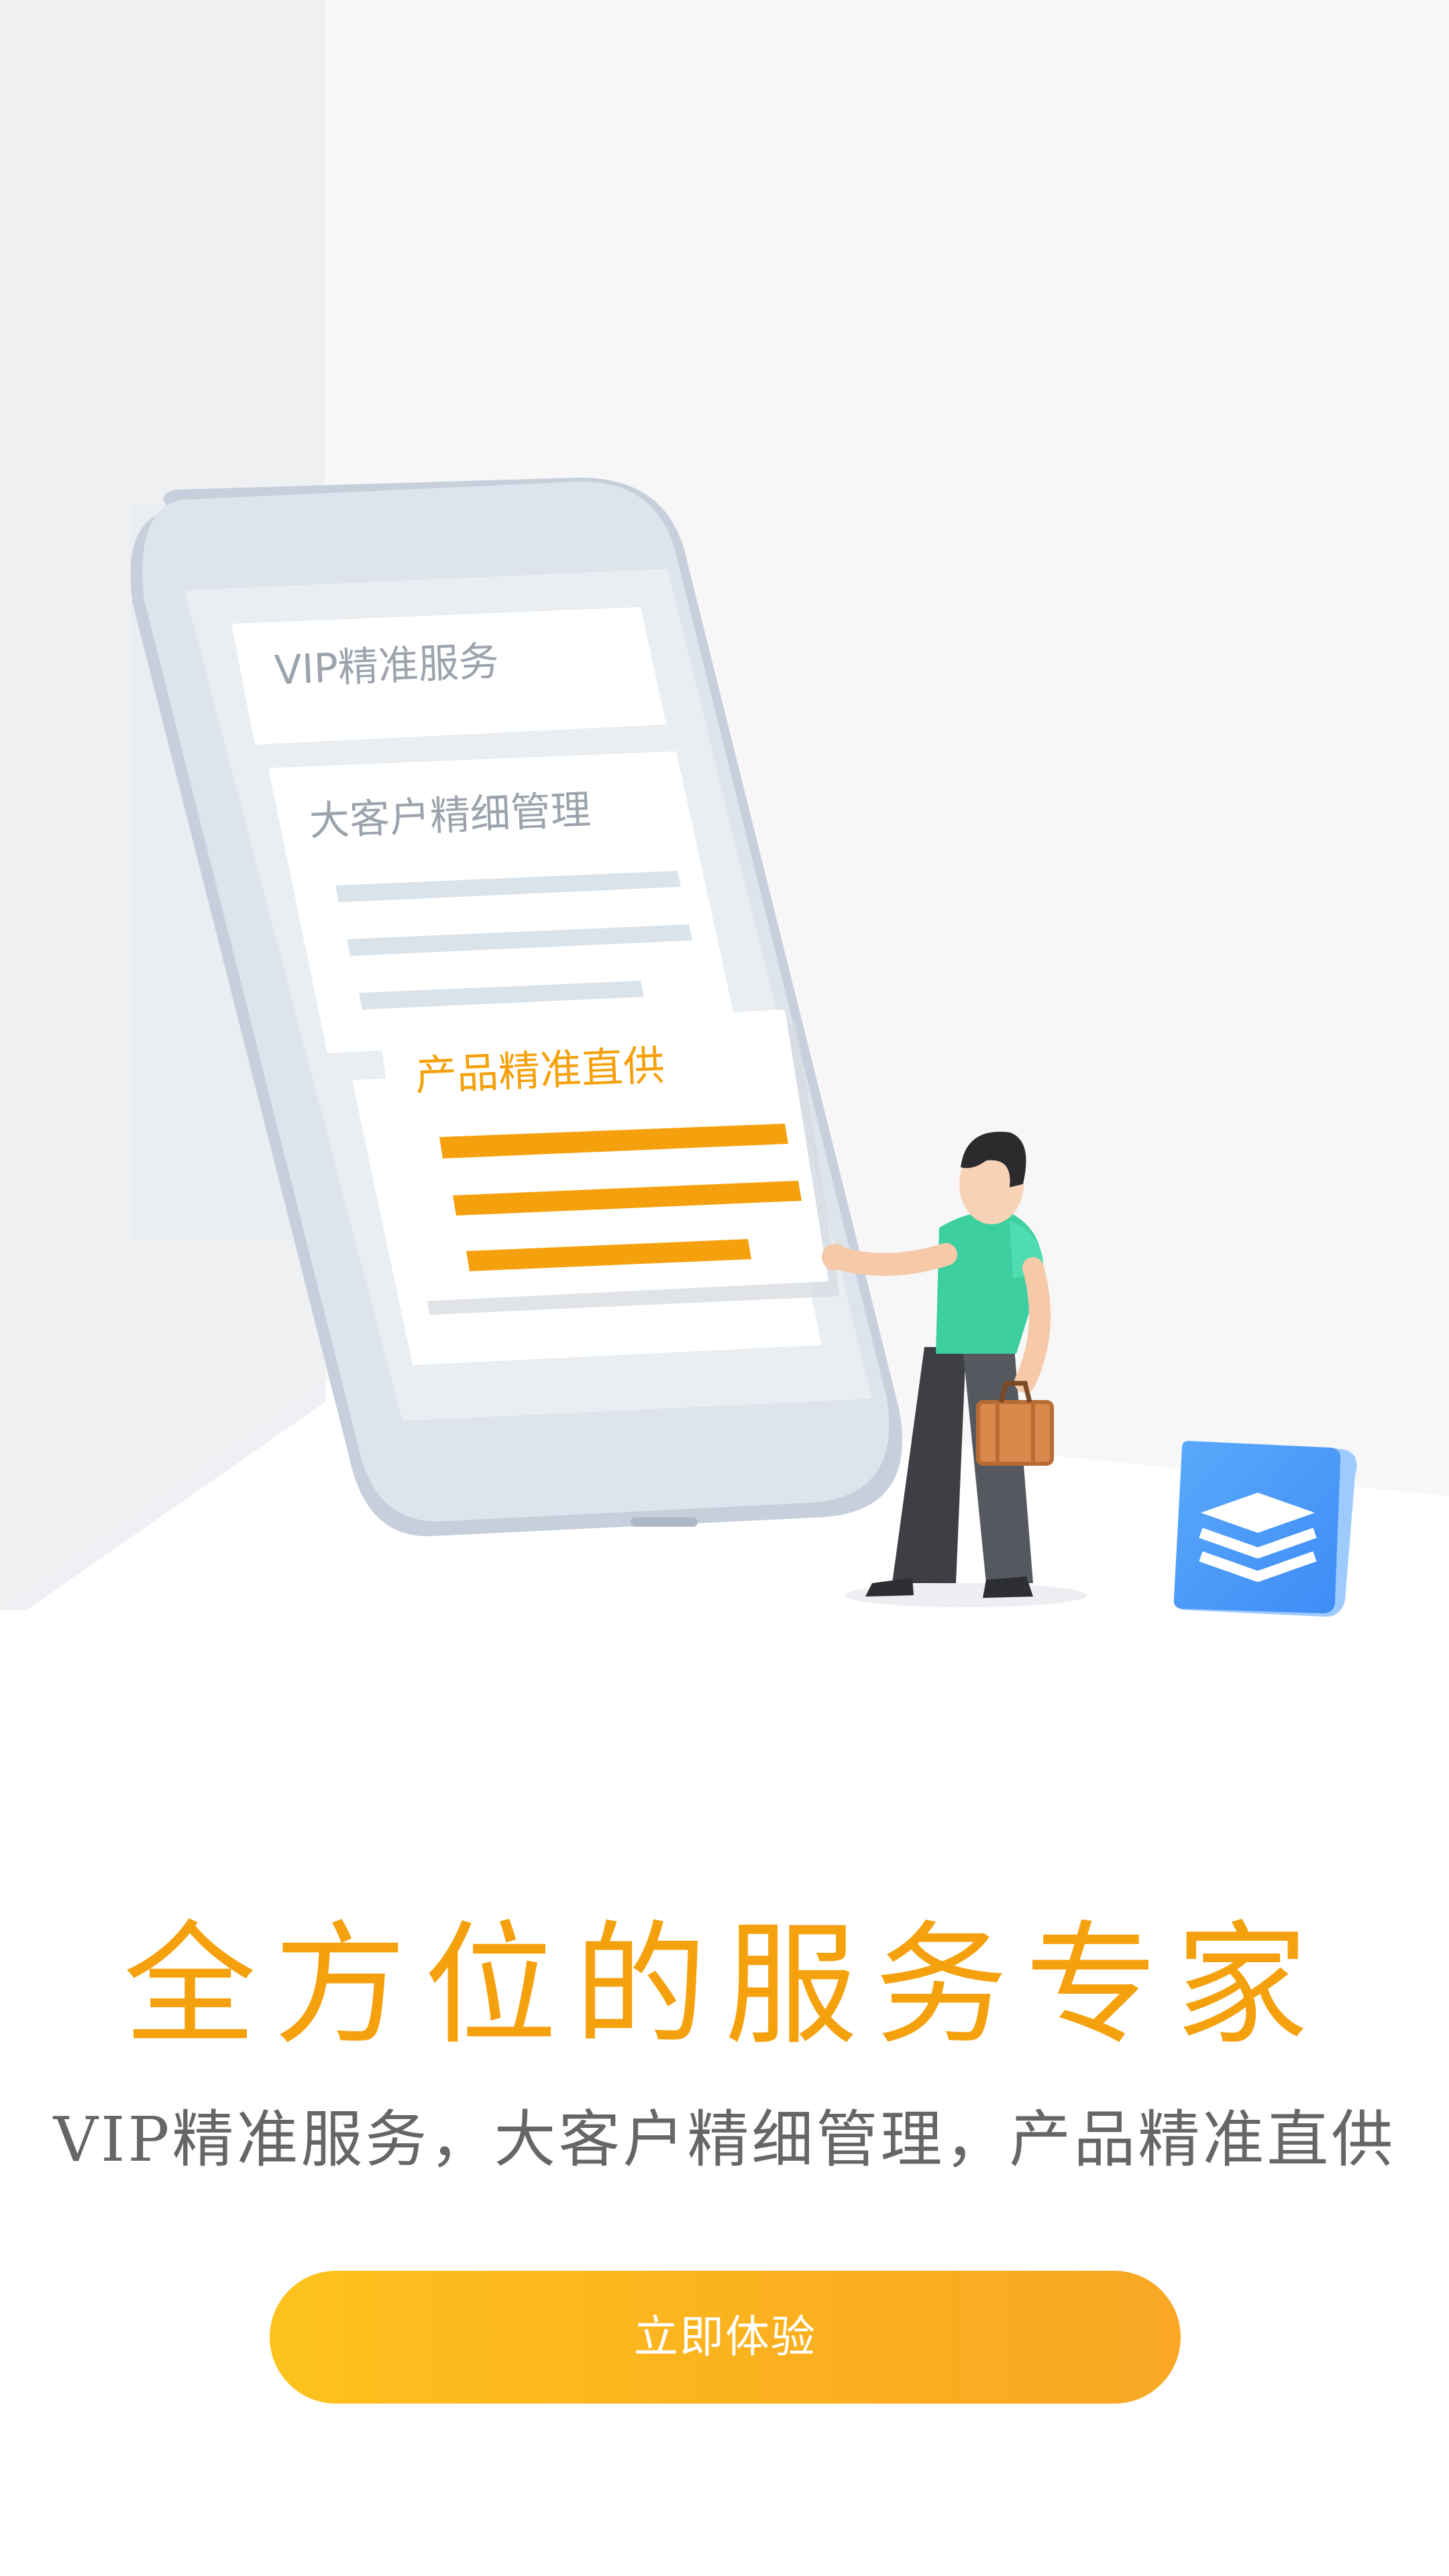 This screenshot has height=2576, width=1449. I want to click on page-title: 全方位的服务专家, so click(724, 1985).